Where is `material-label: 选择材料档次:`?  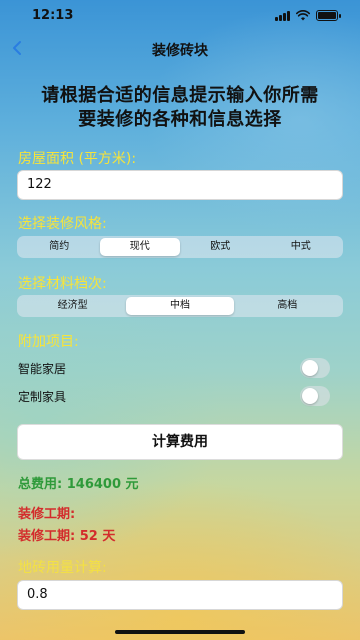
material-label: 选择材料档次: is located at coordinates (62, 284).